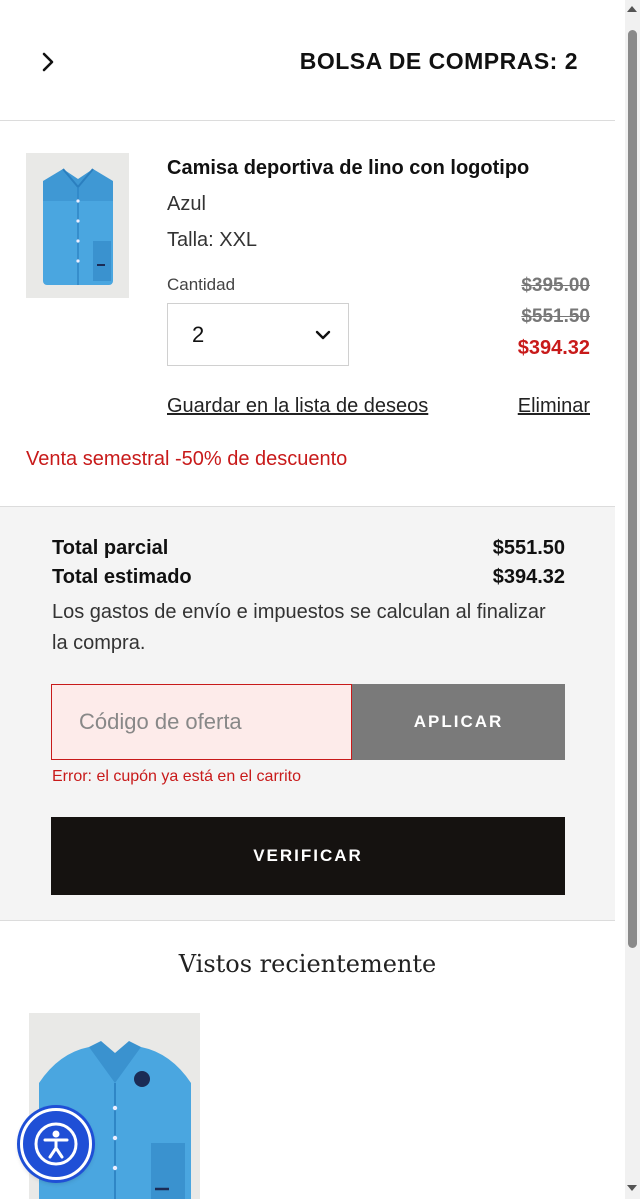  I want to click on cart-header: BOLSA DE COMPRAS: 2, so click(307, 60).